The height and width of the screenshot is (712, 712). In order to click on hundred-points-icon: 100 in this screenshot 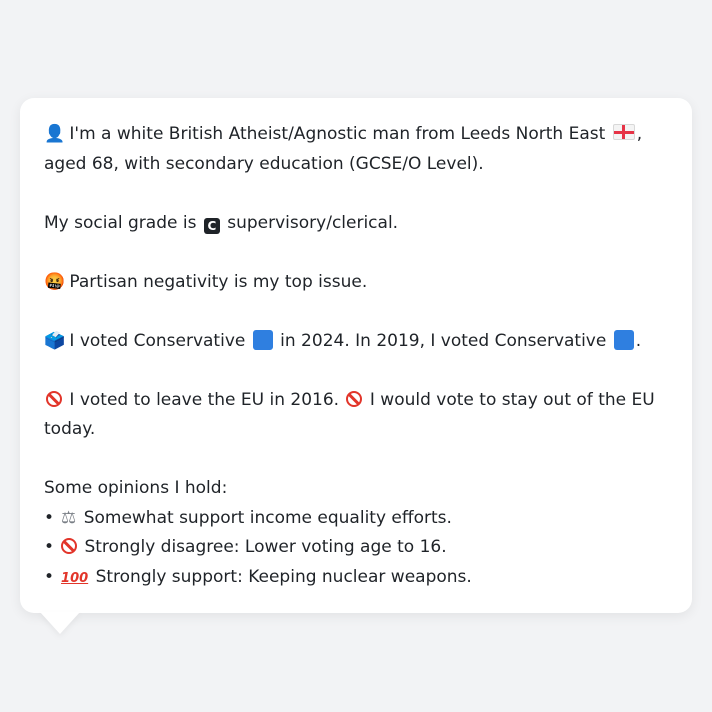, I will do `click(75, 578)`.